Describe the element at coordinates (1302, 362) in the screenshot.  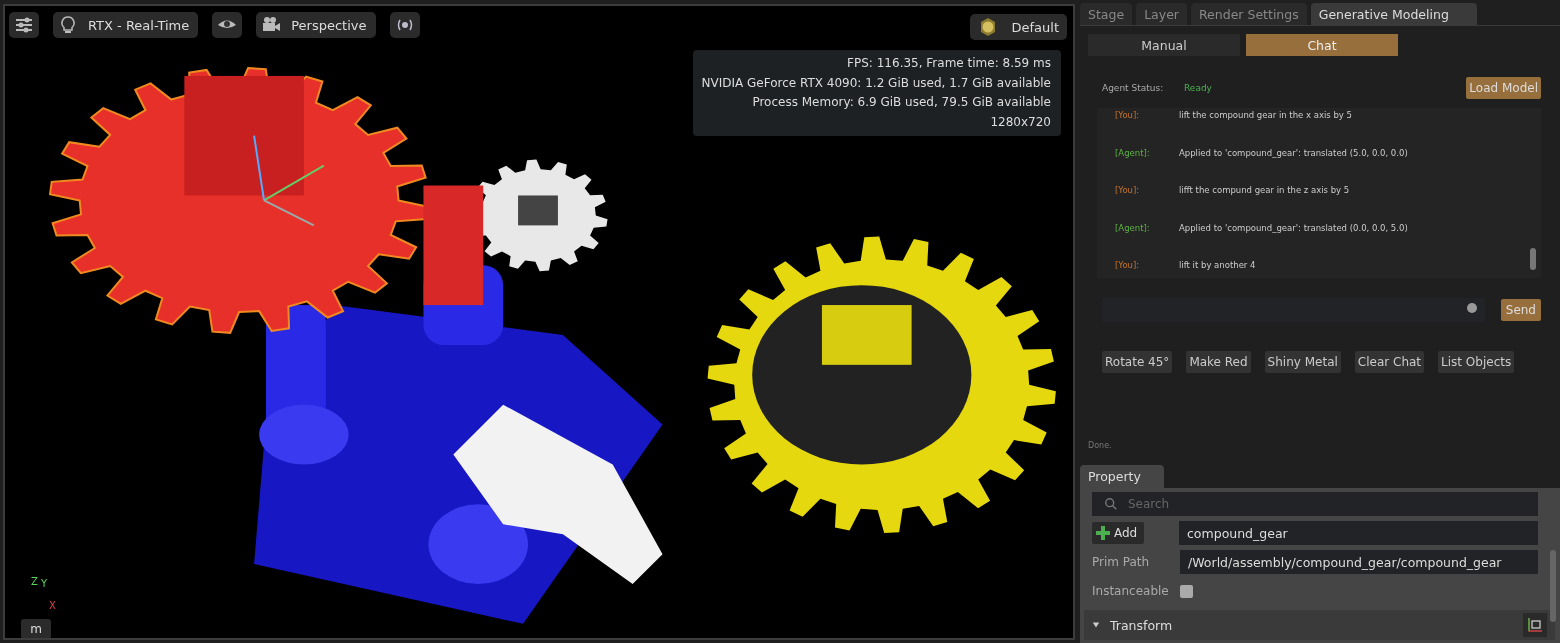
I see `quick-action-button: Shiny Metal` at that location.